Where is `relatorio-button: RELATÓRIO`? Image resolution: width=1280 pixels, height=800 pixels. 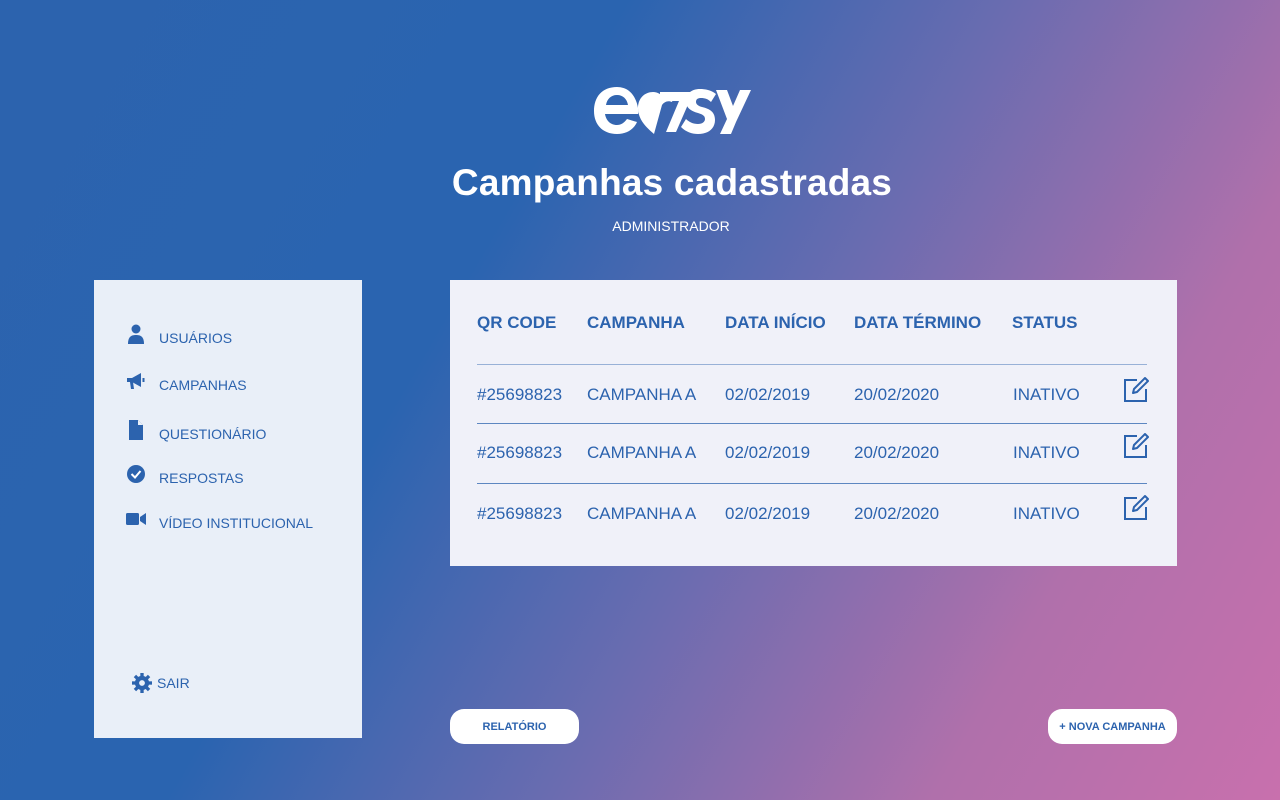
relatorio-button: RELATÓRIO is located at coordinates (514, 726).